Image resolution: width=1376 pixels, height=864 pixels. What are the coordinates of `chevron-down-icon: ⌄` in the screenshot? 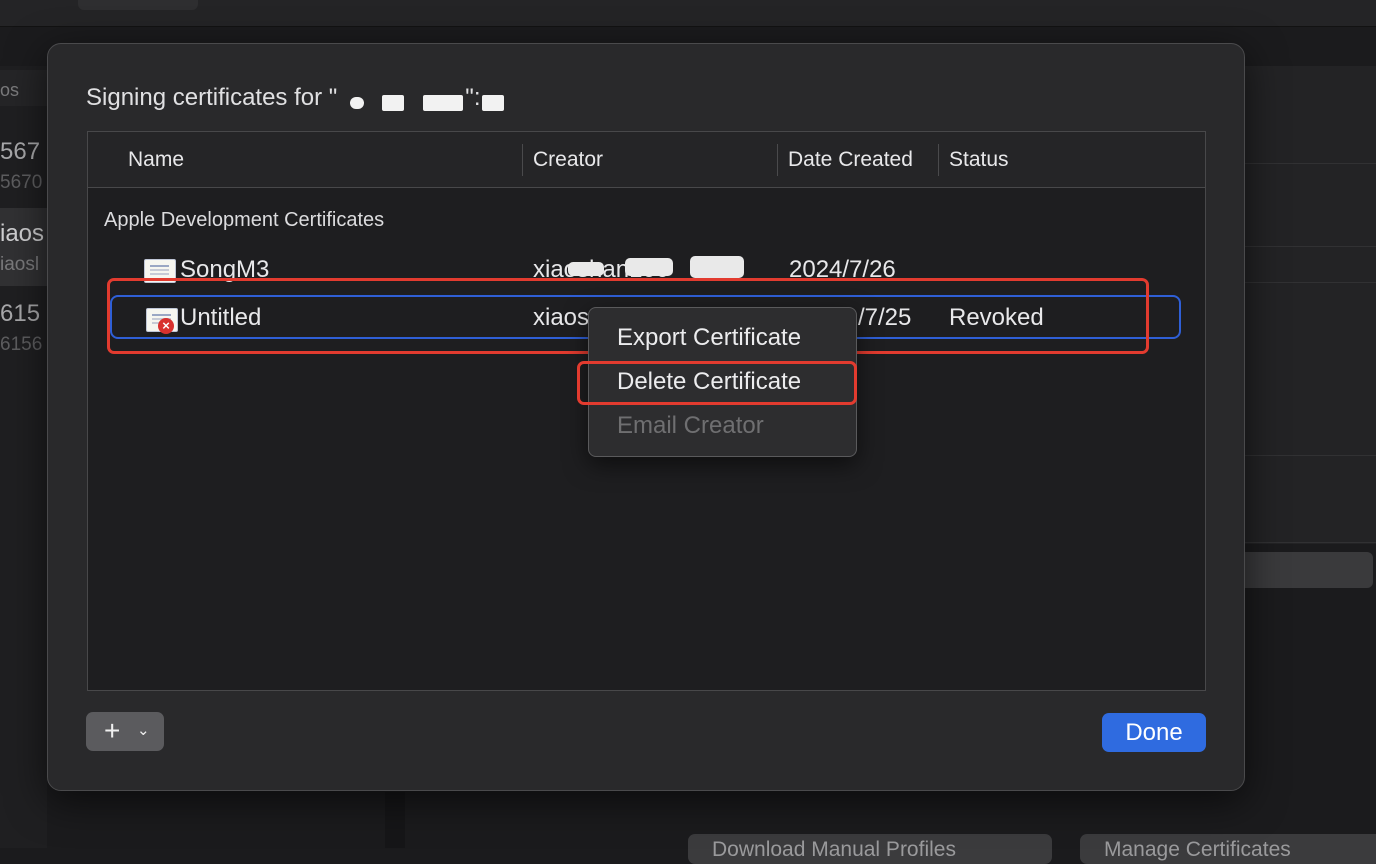 It's located at (143, 730).